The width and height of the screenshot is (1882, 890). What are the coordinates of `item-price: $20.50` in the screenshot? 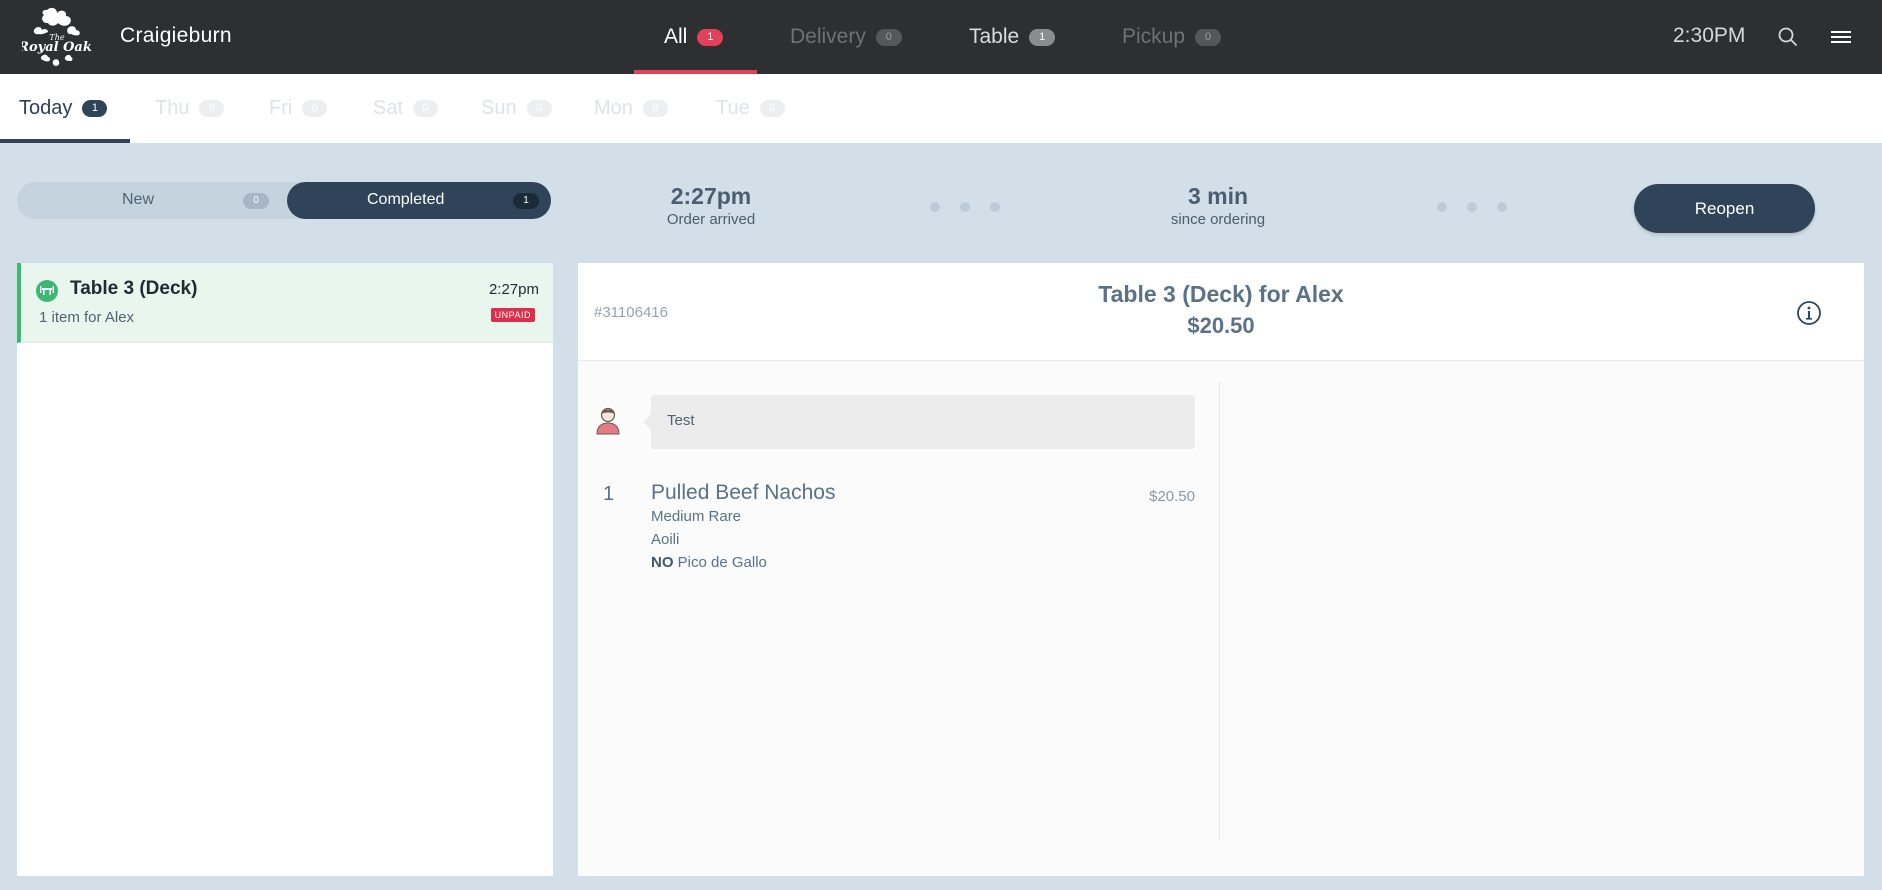 It's located at (1172, 496).